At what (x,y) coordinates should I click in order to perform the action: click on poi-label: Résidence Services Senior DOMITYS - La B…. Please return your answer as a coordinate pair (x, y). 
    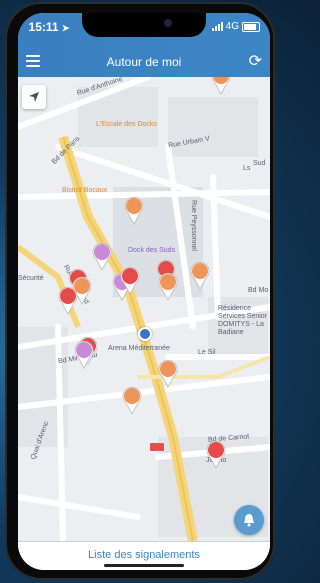
    Looking at the image, I should click on (243, 320).